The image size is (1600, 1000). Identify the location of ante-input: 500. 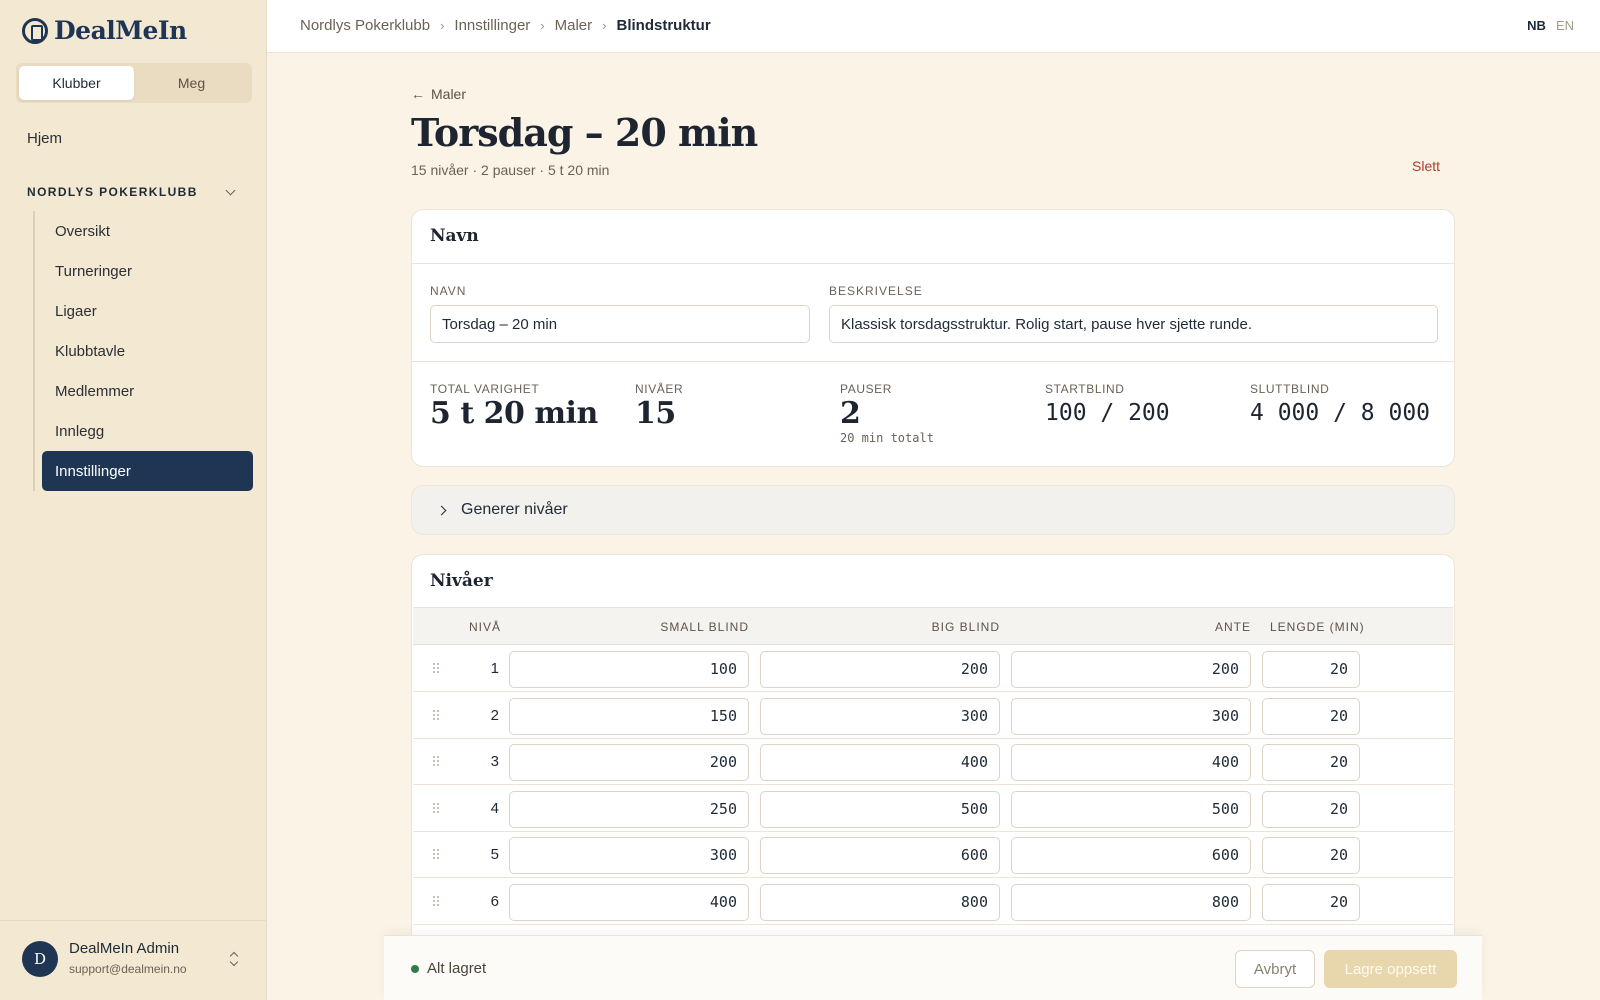
(1131, 809).